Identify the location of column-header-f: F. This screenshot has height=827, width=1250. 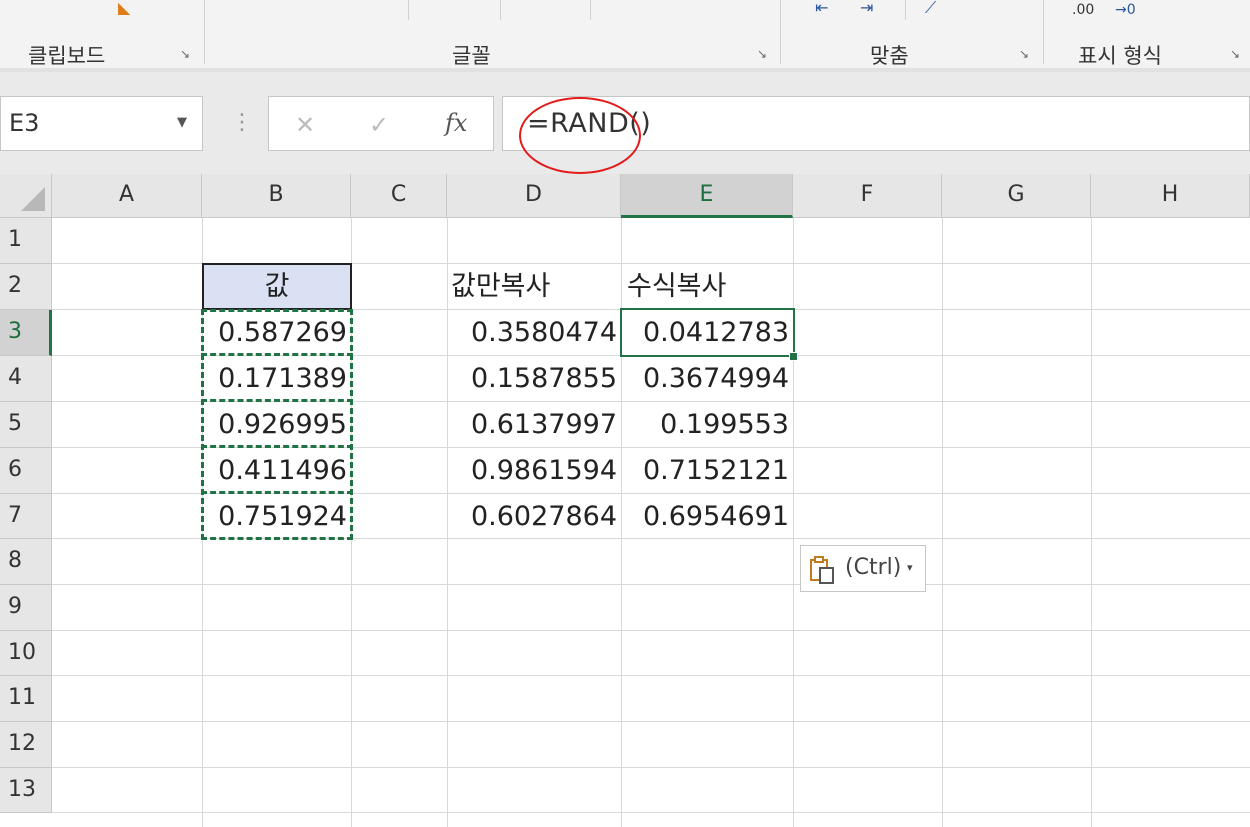
(867, 196).